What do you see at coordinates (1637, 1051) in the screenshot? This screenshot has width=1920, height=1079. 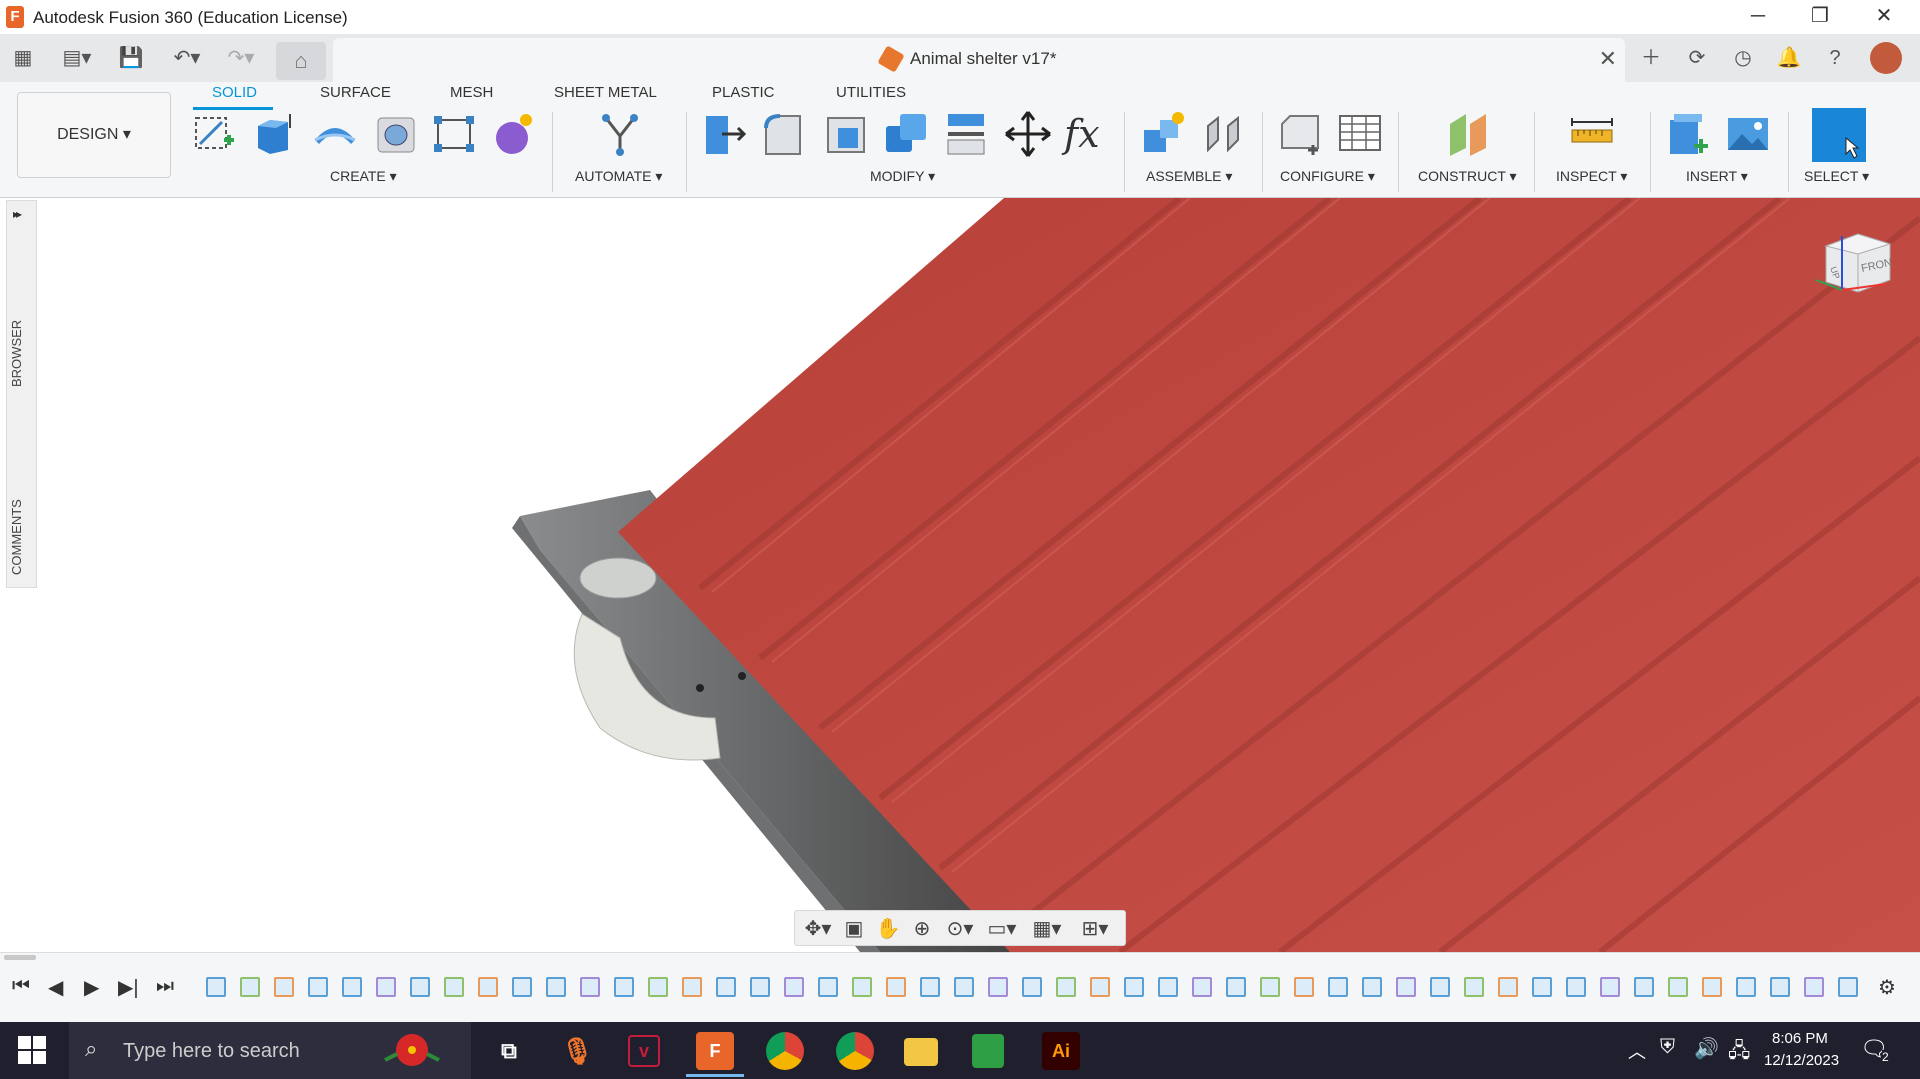 I see `show-hidden-icons-chevron-icon: ︿` at bounding box center [1637, 1051].